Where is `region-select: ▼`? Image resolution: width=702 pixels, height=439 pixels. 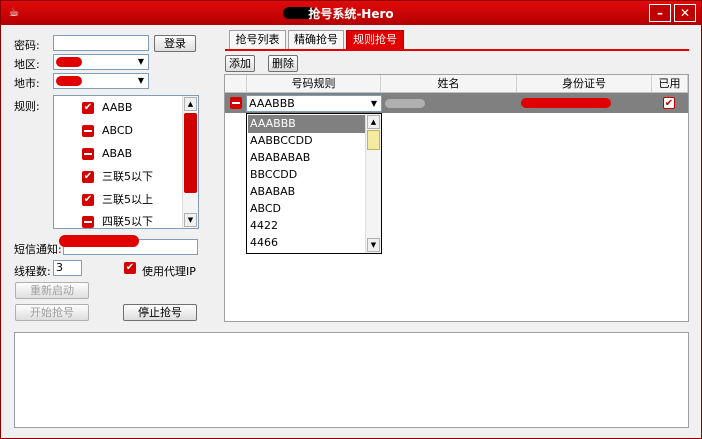 region-select: ▼ is located at coordinates (101, 62).